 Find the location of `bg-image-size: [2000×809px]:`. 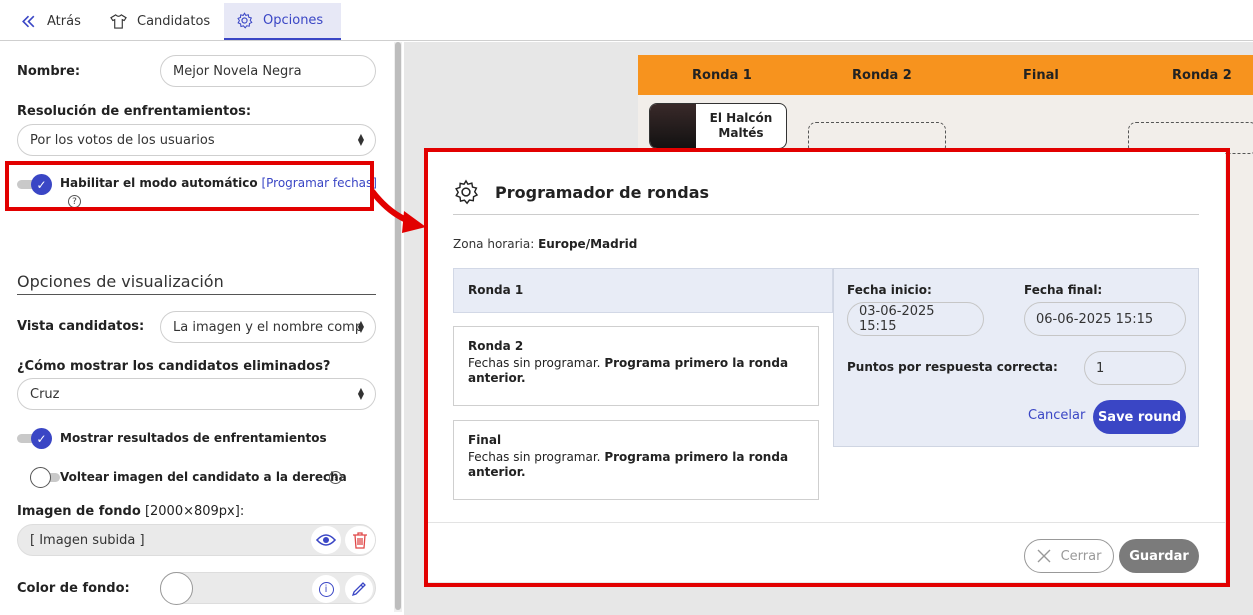

bg-image-size: [2000×809px]: is located at coordinates (194, 511).